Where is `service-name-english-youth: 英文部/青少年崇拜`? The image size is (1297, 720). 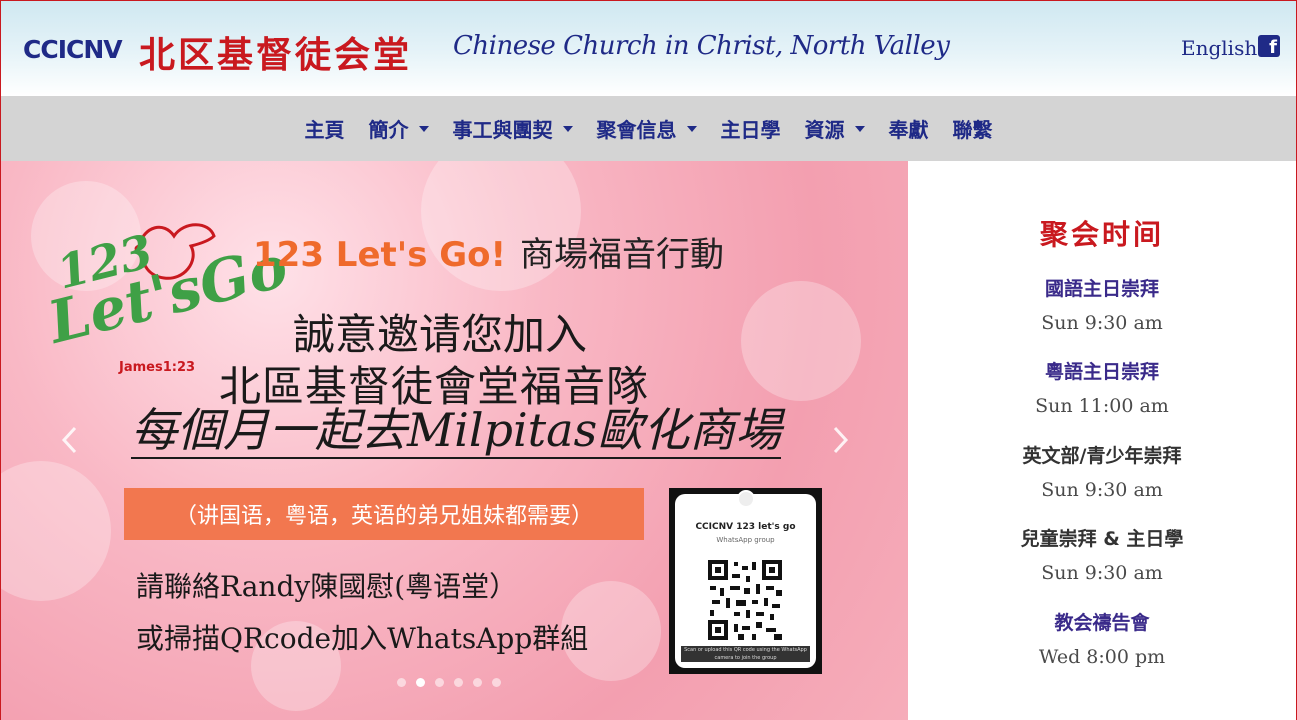 service-name-english-youth: 英文部/青少年崇拜 is located at coordinates (1102, 456).